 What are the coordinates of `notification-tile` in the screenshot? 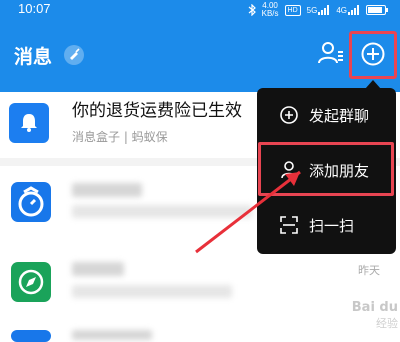 It's located at (29, 123).